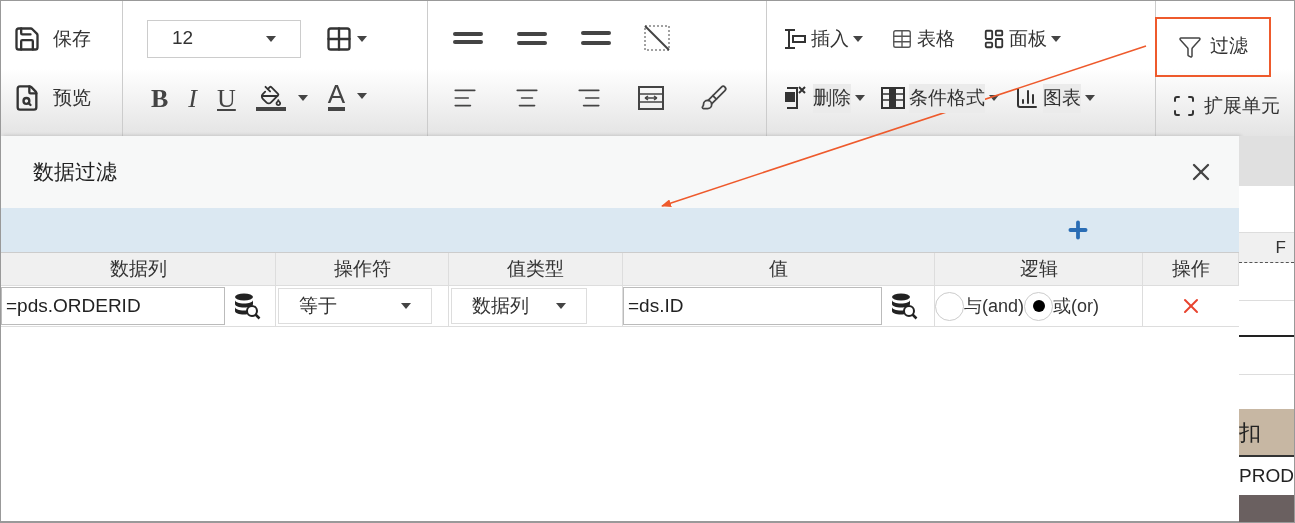 The image size is (1295, 523). What do you see at coordinates (779, 269) in the screenshot?
I see `column-header: 值` at bounding box center [779, 269].